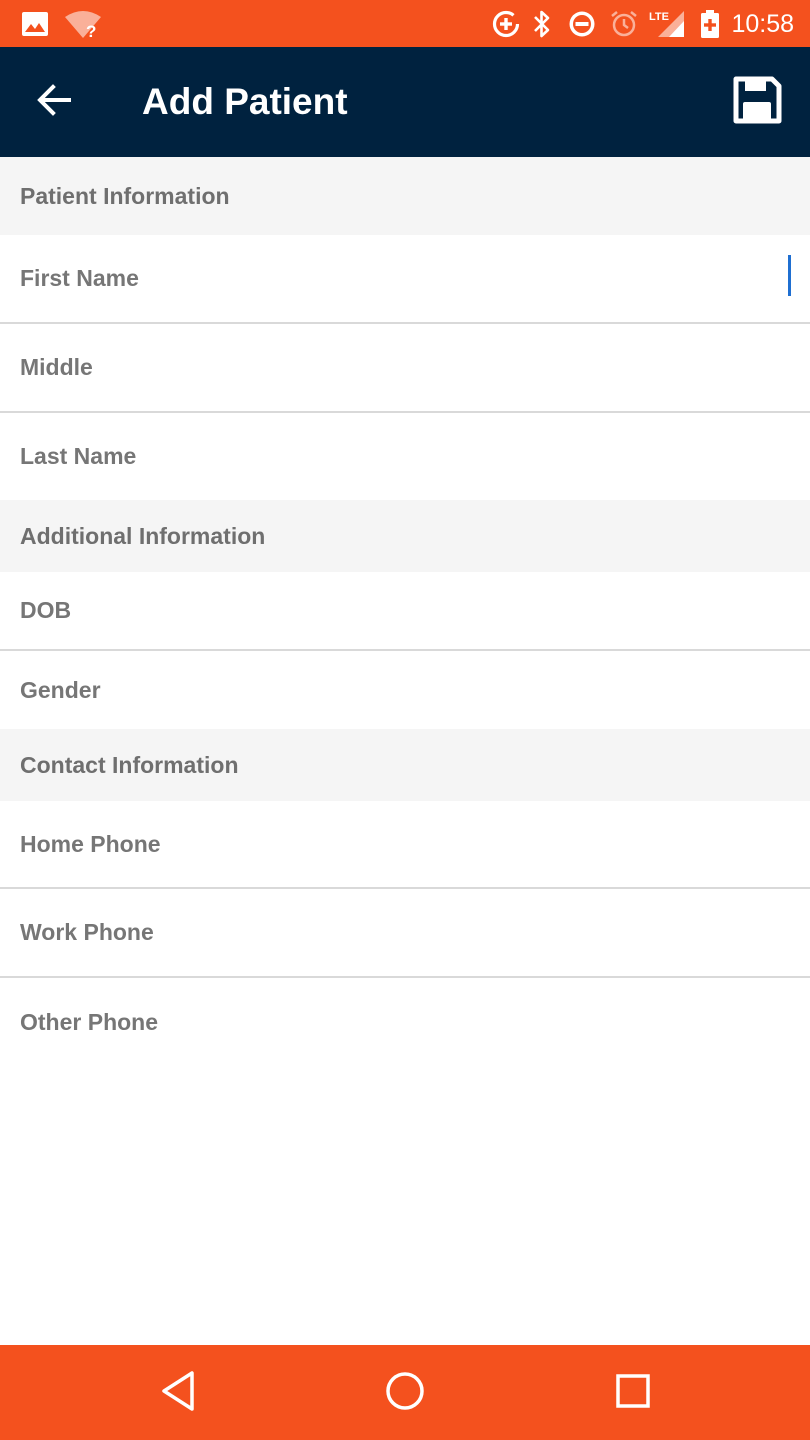 This screenshot has height=1440, width=810. I want to click on section-title: Patient Information, so click(125, 195).